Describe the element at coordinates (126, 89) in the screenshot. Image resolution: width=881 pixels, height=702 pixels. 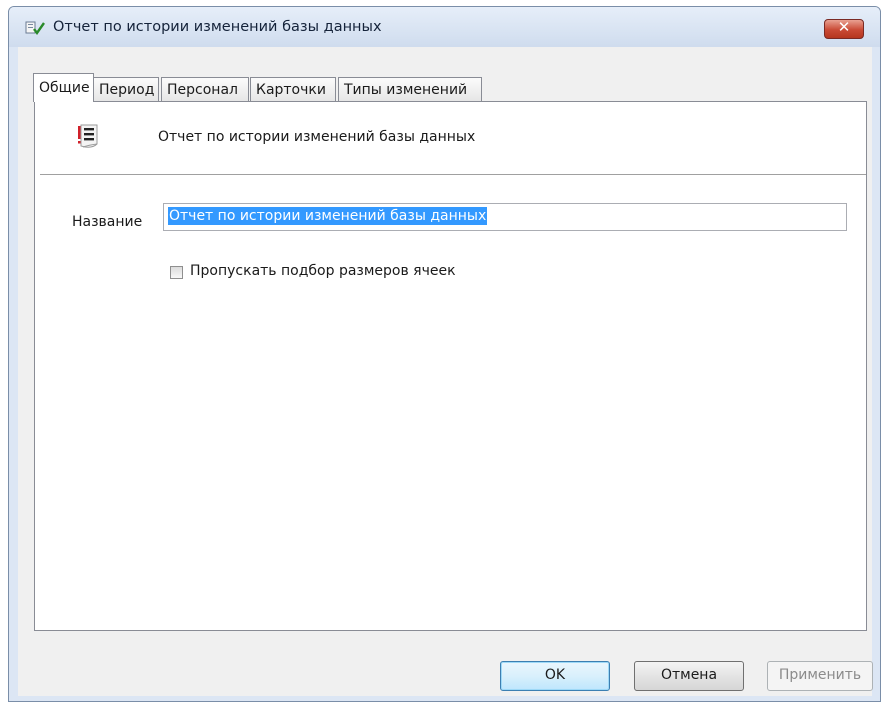
I see `tab-period: Период` at that location.